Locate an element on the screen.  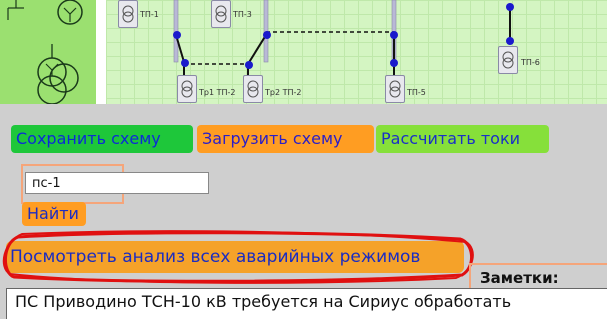
tp5-label: ТП-5 is located at coordinates (416, 92).